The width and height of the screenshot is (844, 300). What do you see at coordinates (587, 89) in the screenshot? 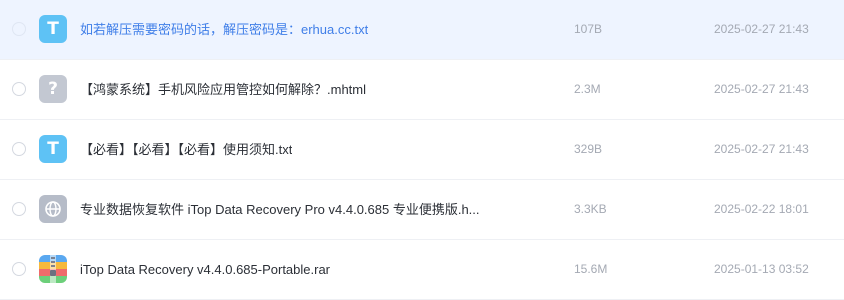
I see `file-size: 2.3M` at bounding box center [587, 89].